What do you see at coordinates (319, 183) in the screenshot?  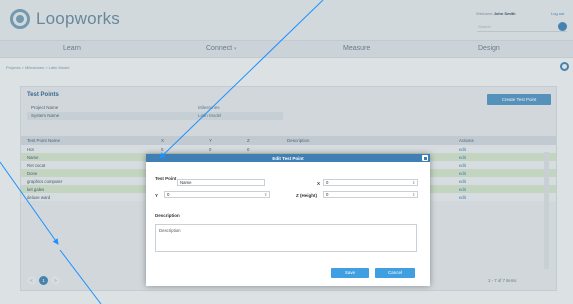 I see `x-label: X` at bounding box center [319, 183].